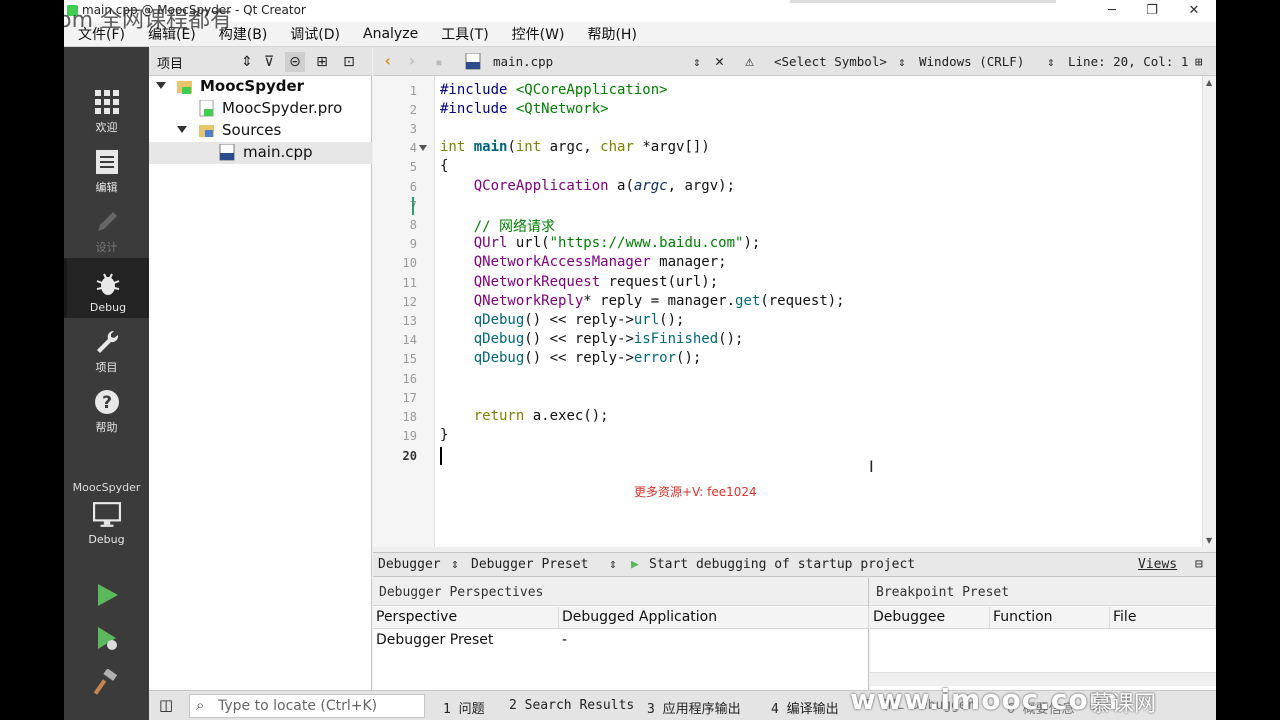  Describe the element at coordinates (106, 102) in the screenshot. I see `grid-icon` at that location.